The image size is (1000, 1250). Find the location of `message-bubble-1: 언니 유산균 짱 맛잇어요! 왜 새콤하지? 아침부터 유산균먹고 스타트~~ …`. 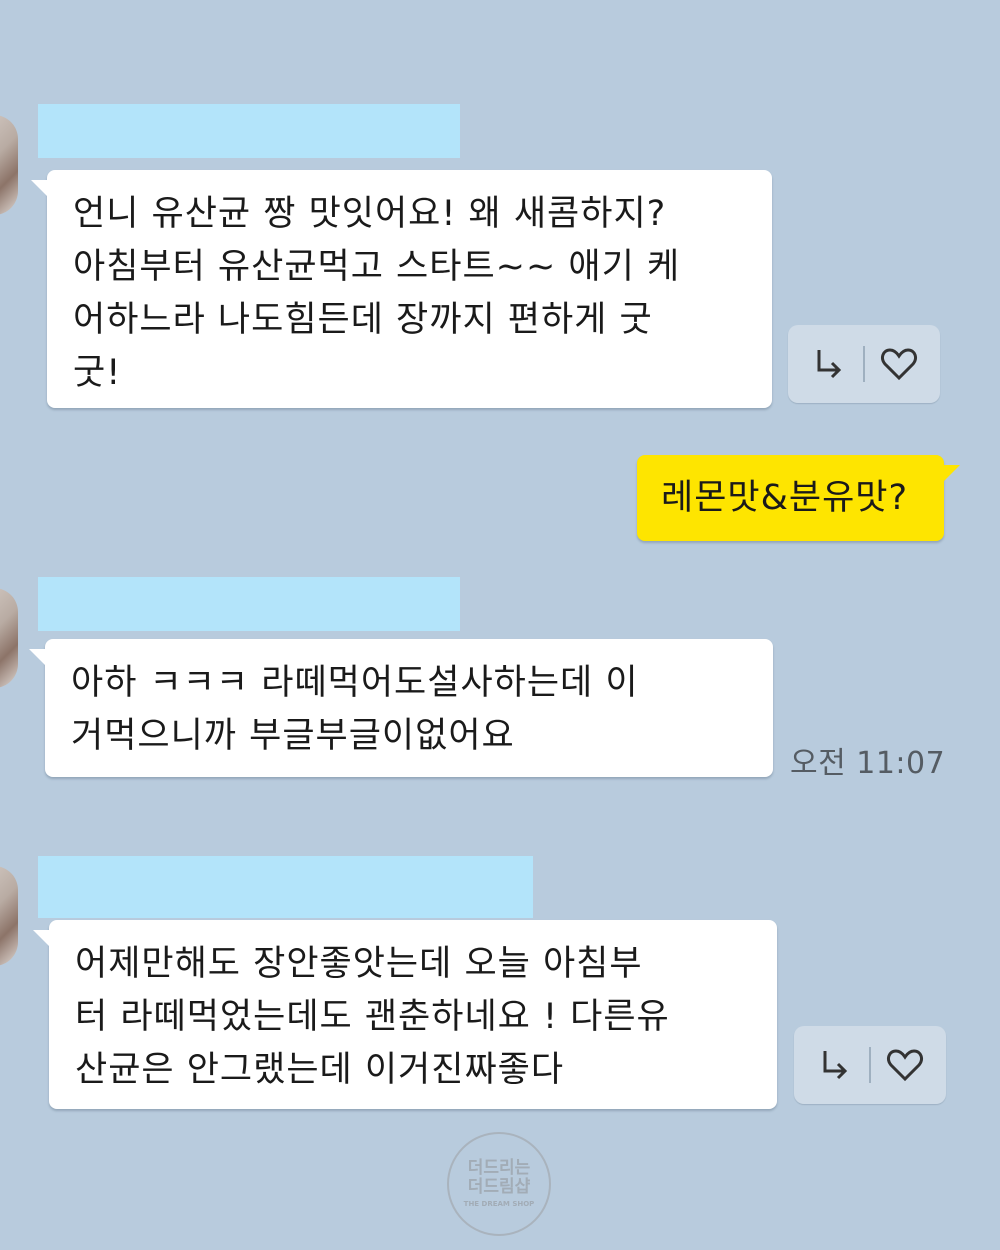

message-bubble-1: 언니 유산균 짱 맛잇어요! 왜 새콤하지? 아침부터 유산균먹고 스타트~~ … is located at coordinates (401, 289).